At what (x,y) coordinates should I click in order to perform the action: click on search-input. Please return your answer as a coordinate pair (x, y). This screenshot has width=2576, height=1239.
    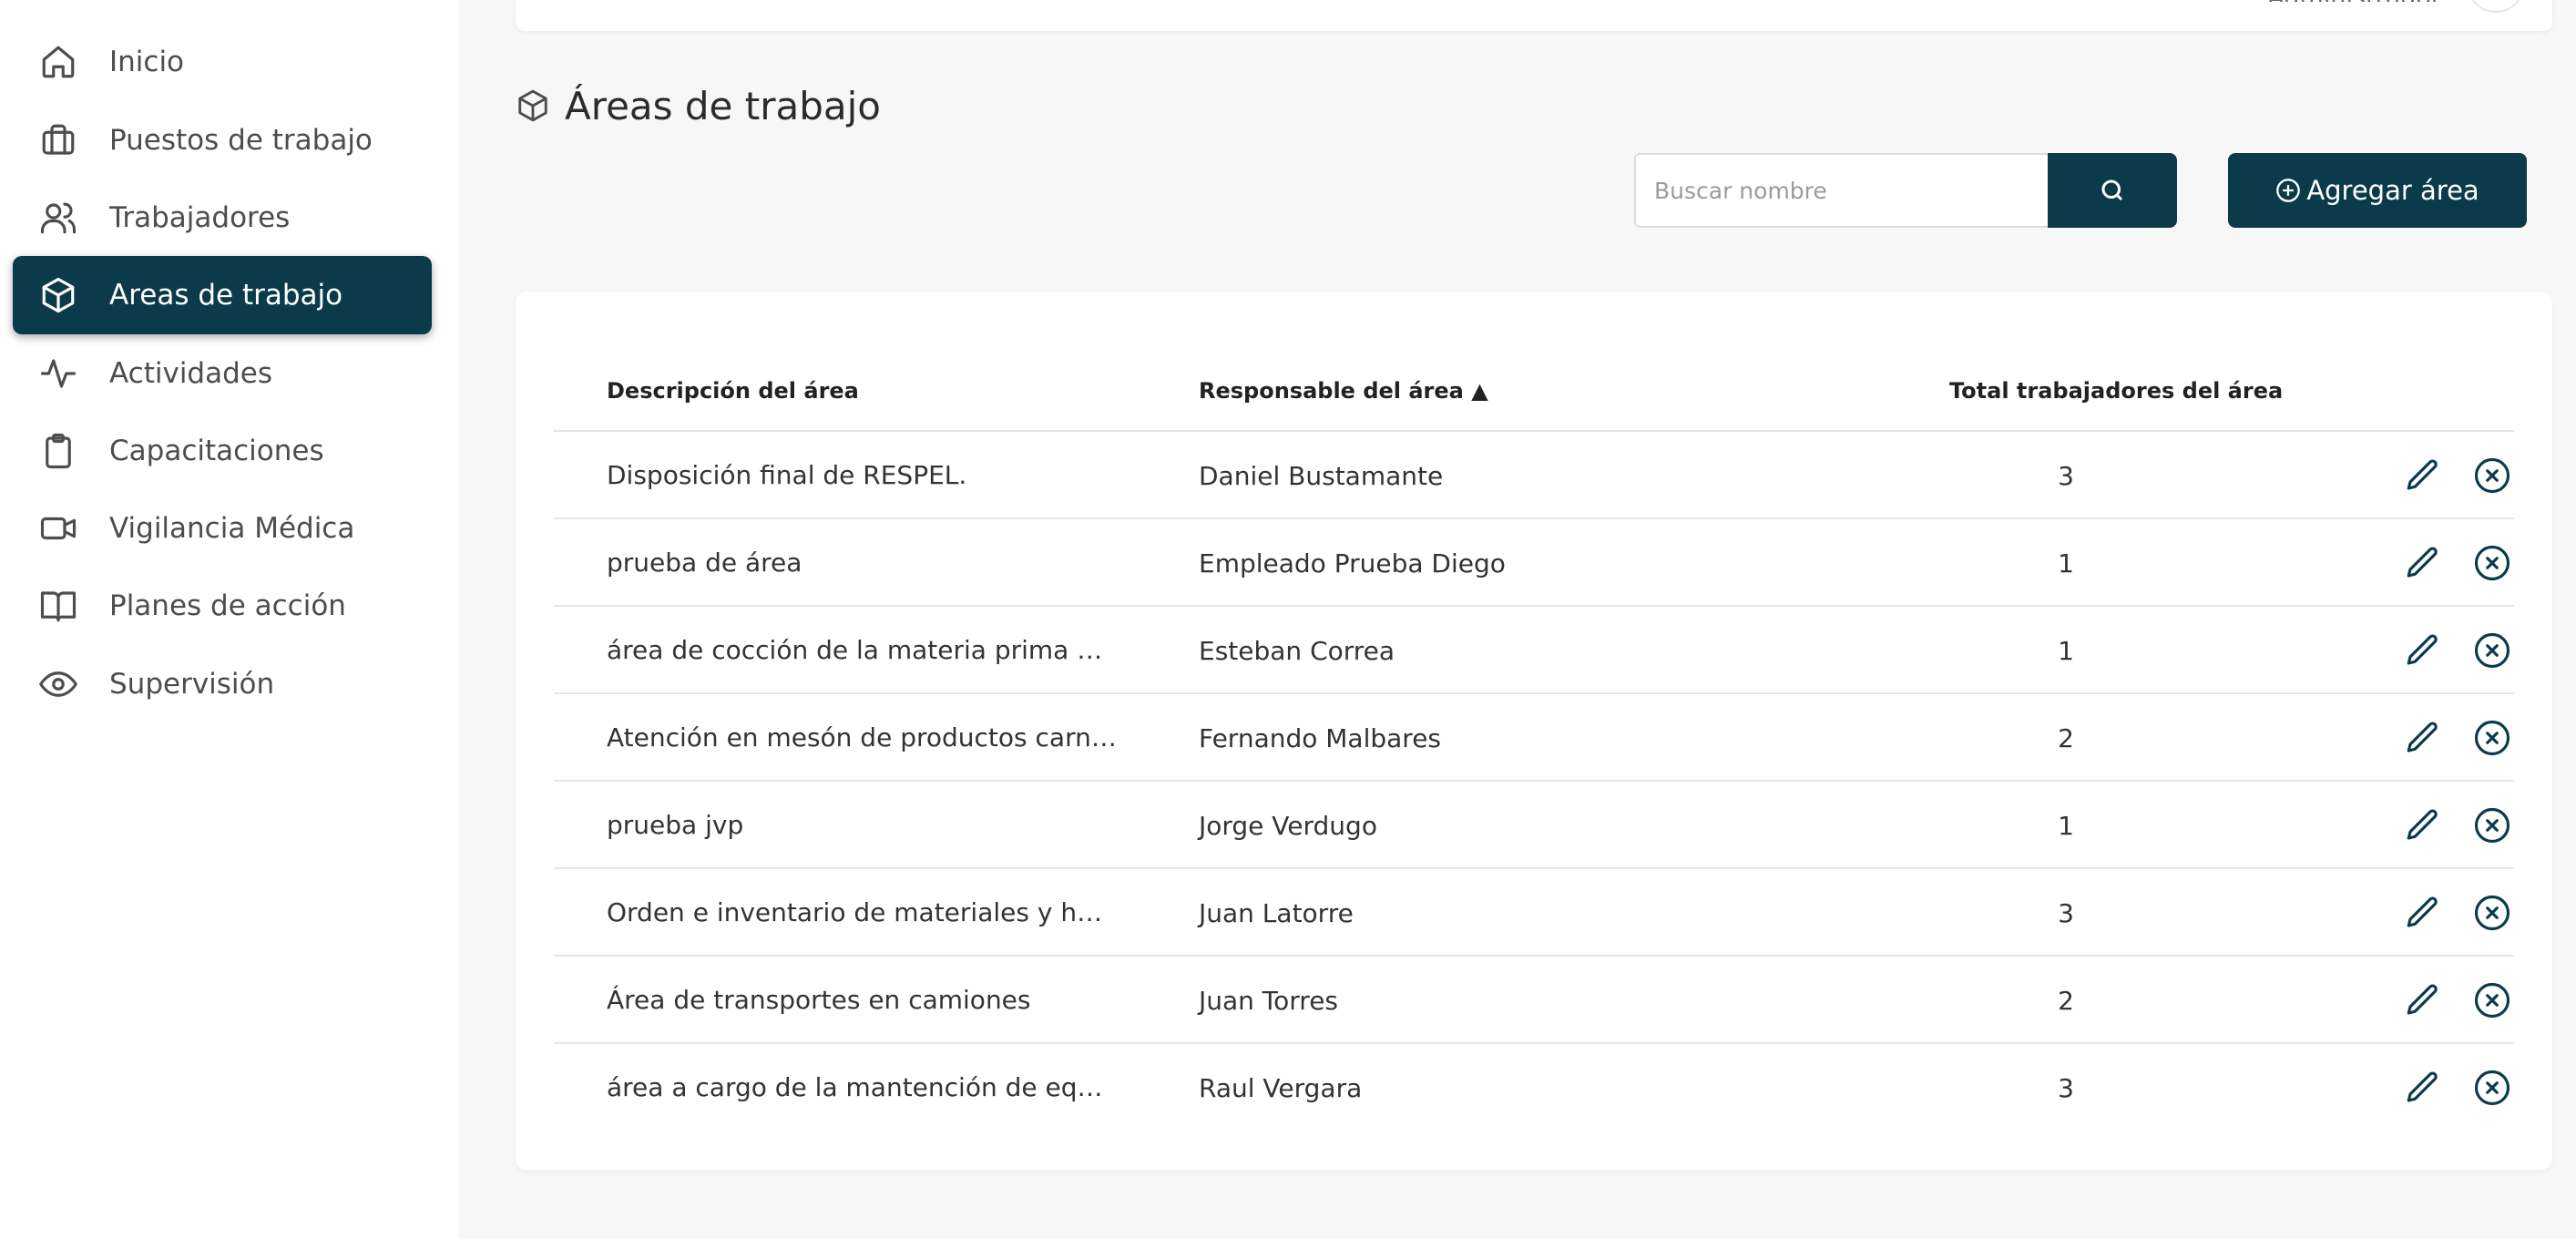
    Looking at the image, I should click on (1842, 190).